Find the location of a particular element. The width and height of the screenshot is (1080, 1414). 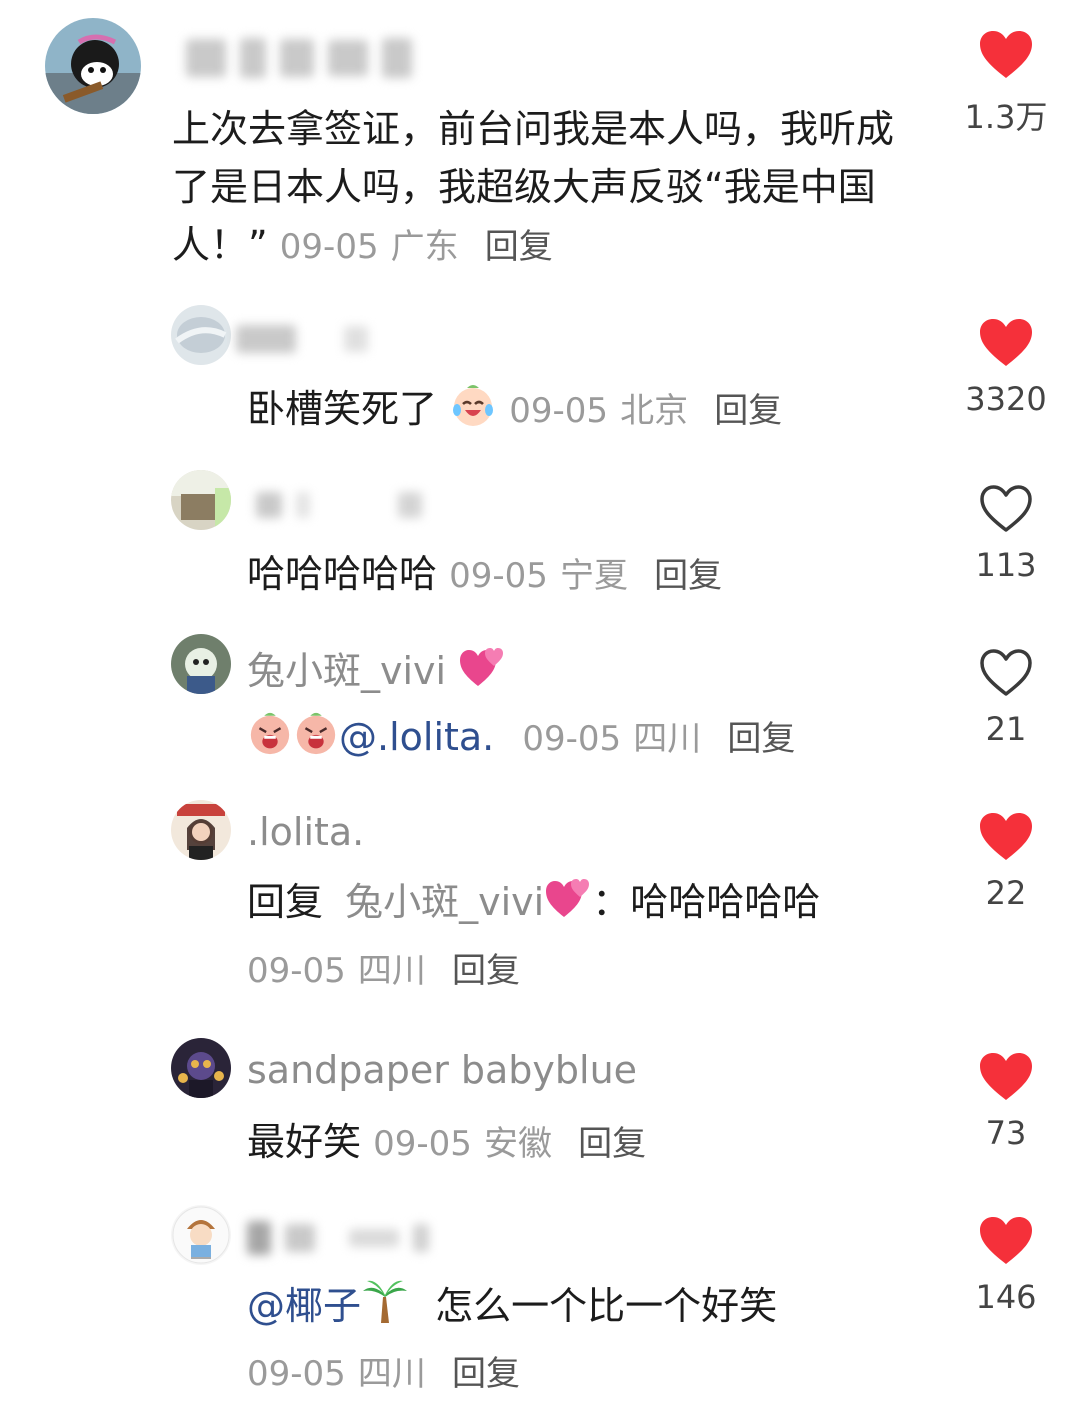

like-count: 113 is located at coordinates (1006, 565).